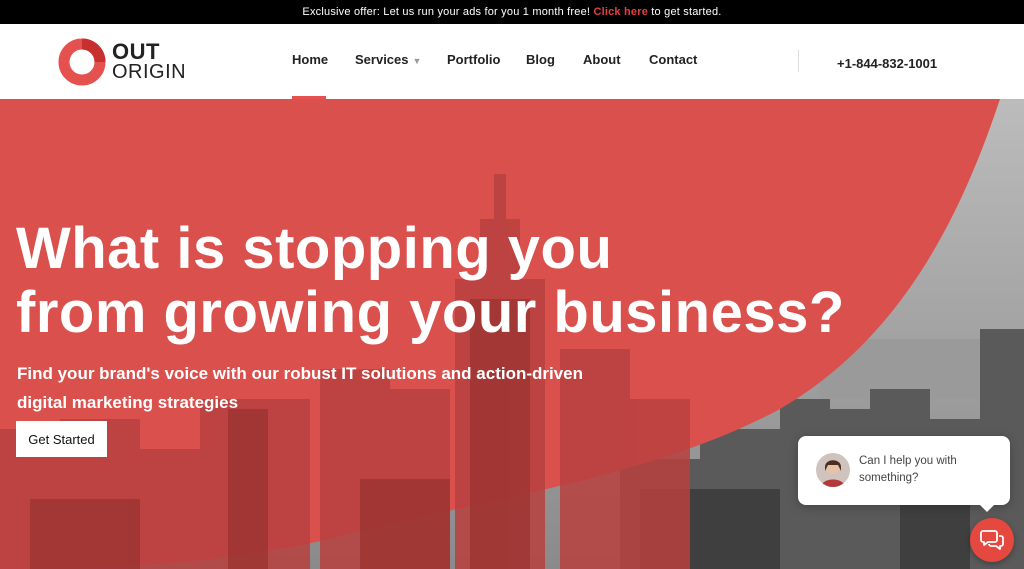 The image size is (1024, 569). I want to click on nav-item-about: About, so click(602, 59).